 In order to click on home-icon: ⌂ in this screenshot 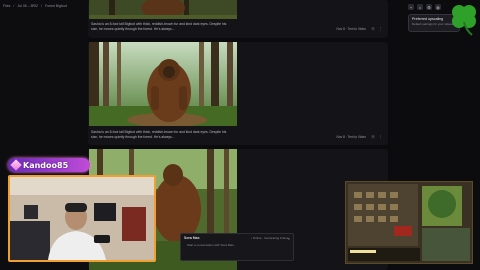, I will do `click(420, 7)`.